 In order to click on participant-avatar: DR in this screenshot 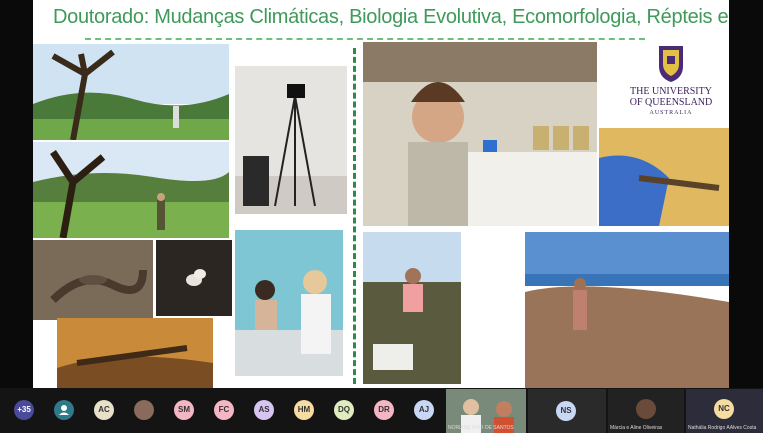, I will do `click(384, 410)`.